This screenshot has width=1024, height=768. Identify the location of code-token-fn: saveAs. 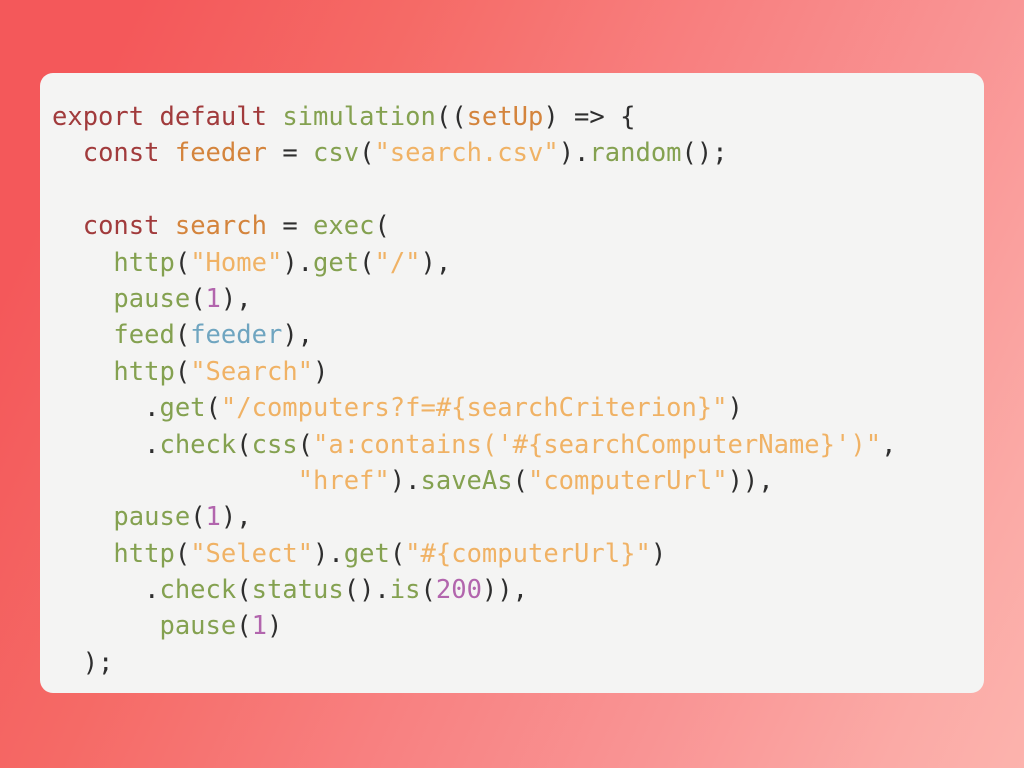
(466, 480).